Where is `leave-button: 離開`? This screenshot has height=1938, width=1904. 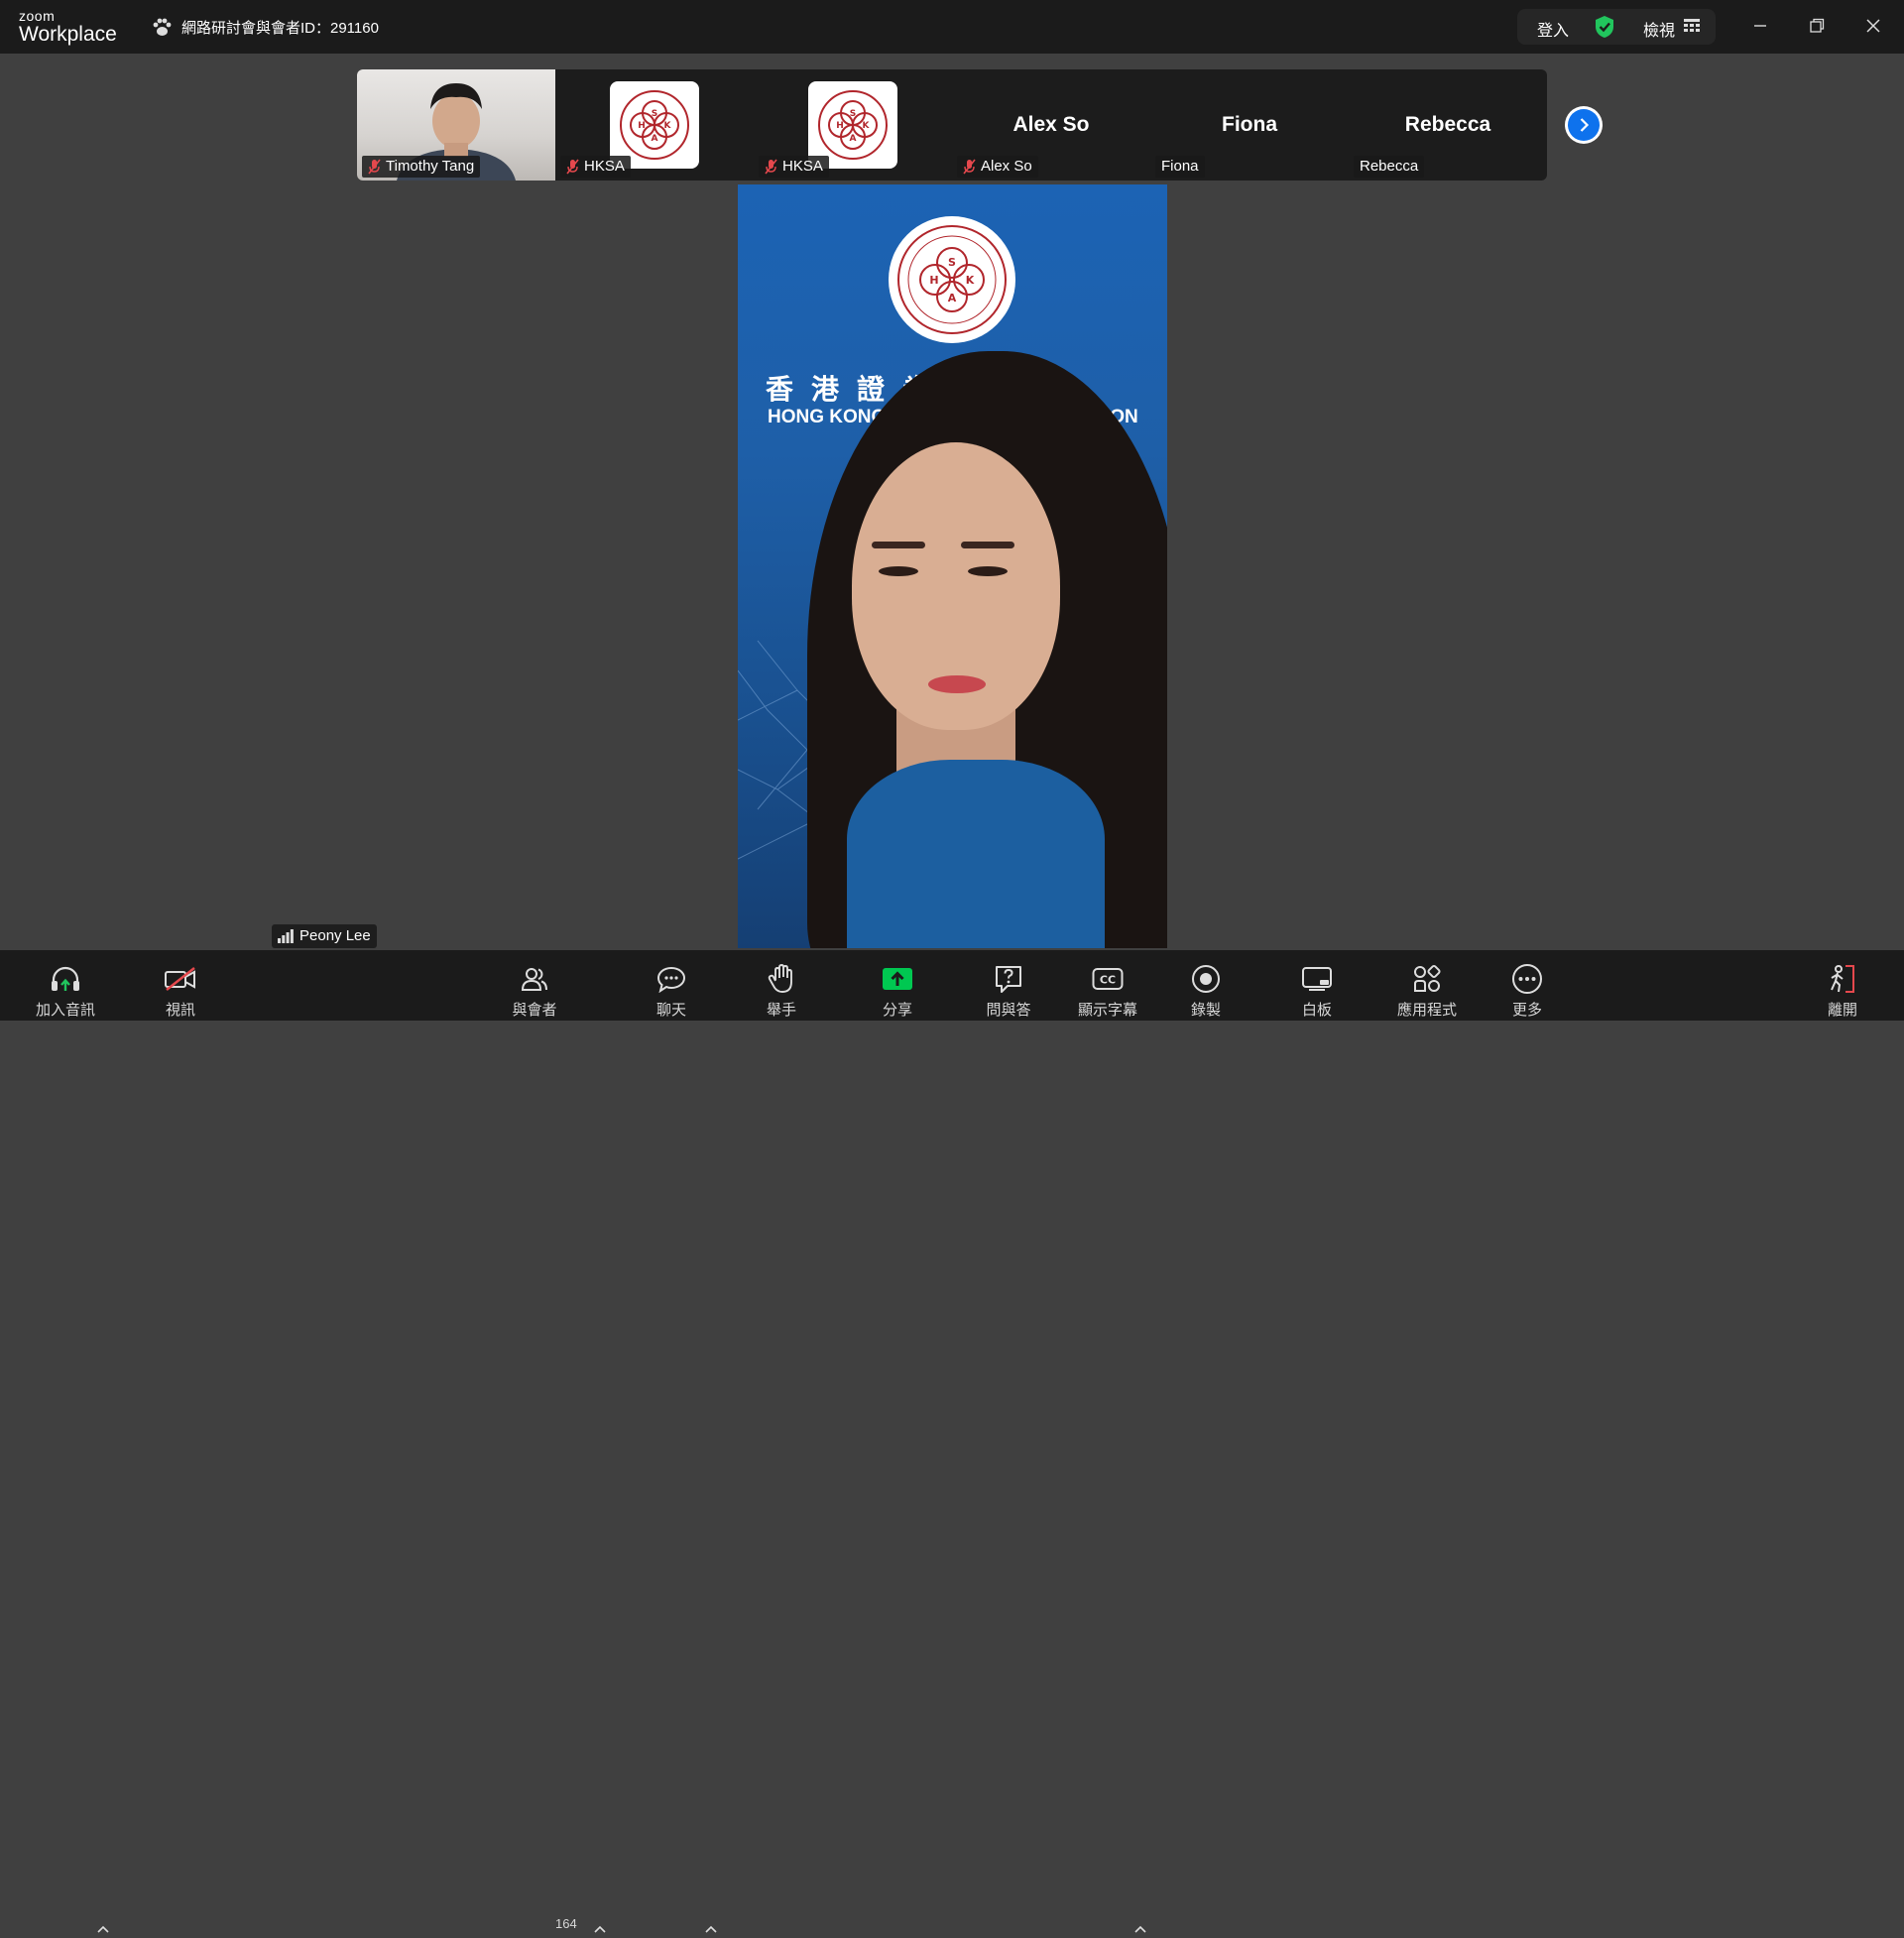 leave-button: 離開 is located at coordinates (1842, 985).